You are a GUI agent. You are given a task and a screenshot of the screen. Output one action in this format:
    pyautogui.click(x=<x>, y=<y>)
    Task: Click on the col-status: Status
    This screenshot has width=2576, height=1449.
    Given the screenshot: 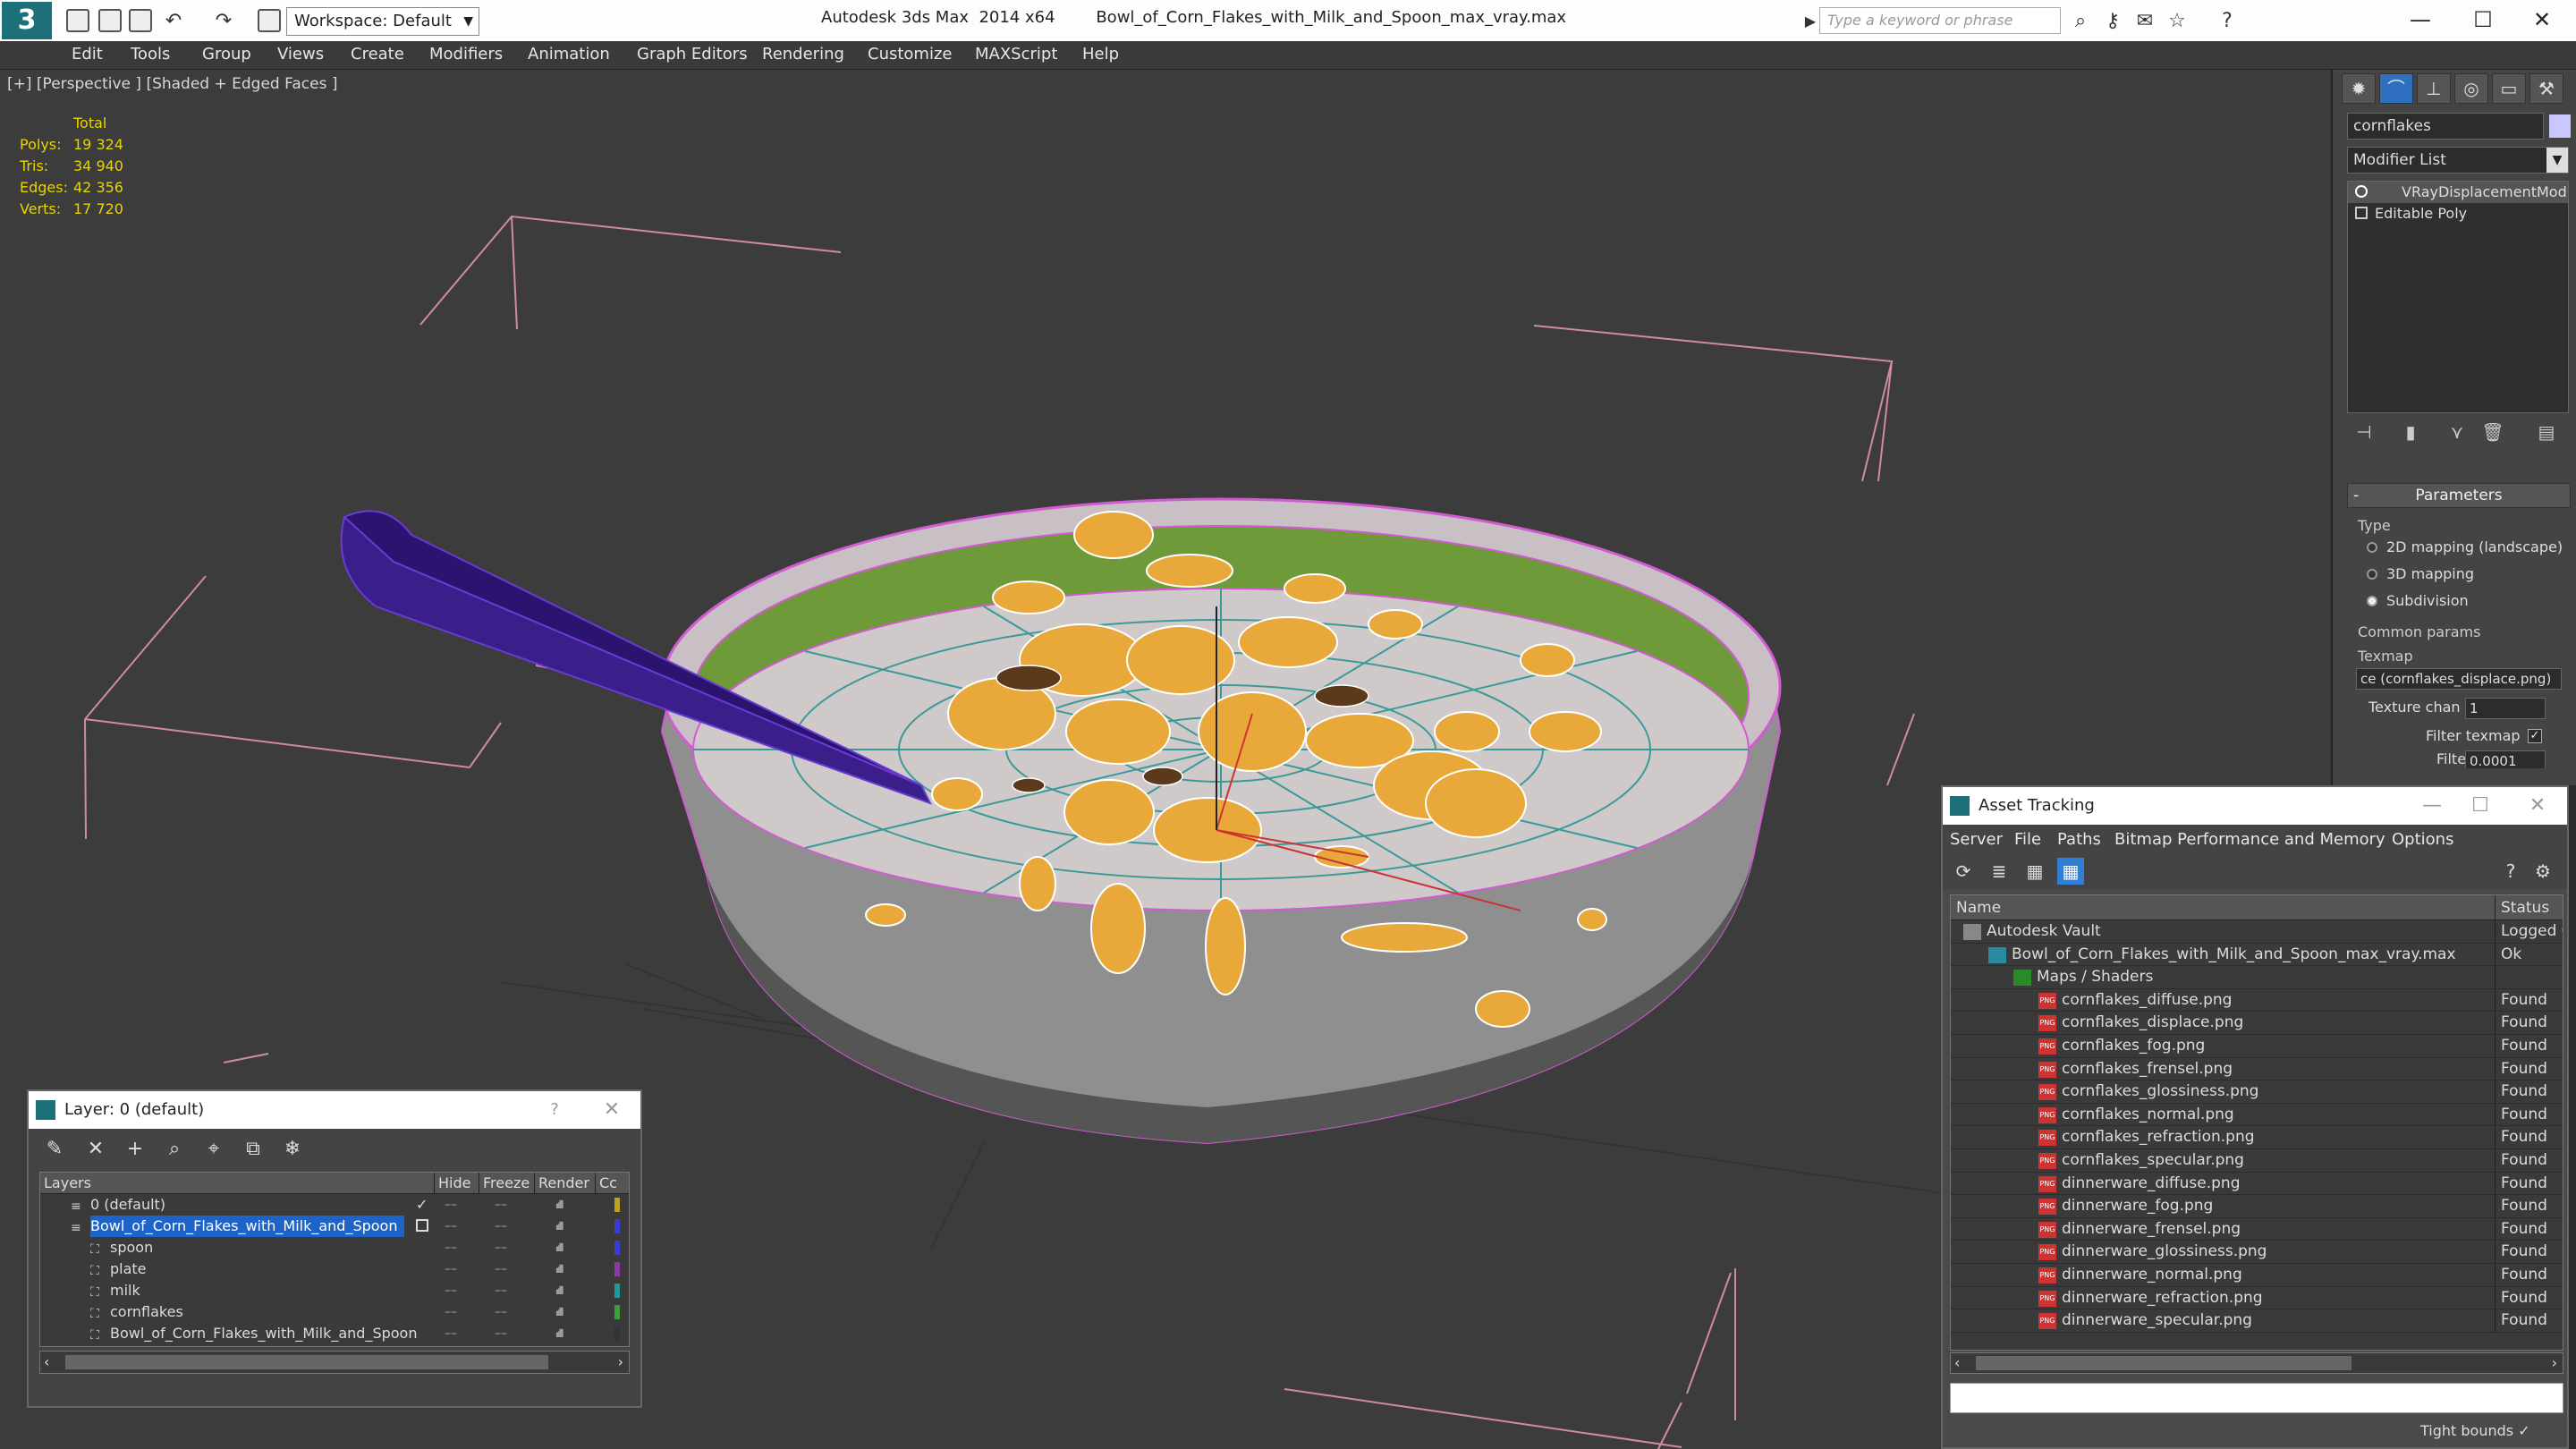 What is the action you would take?
    pyautogui.click(x=2529, y=907)
    